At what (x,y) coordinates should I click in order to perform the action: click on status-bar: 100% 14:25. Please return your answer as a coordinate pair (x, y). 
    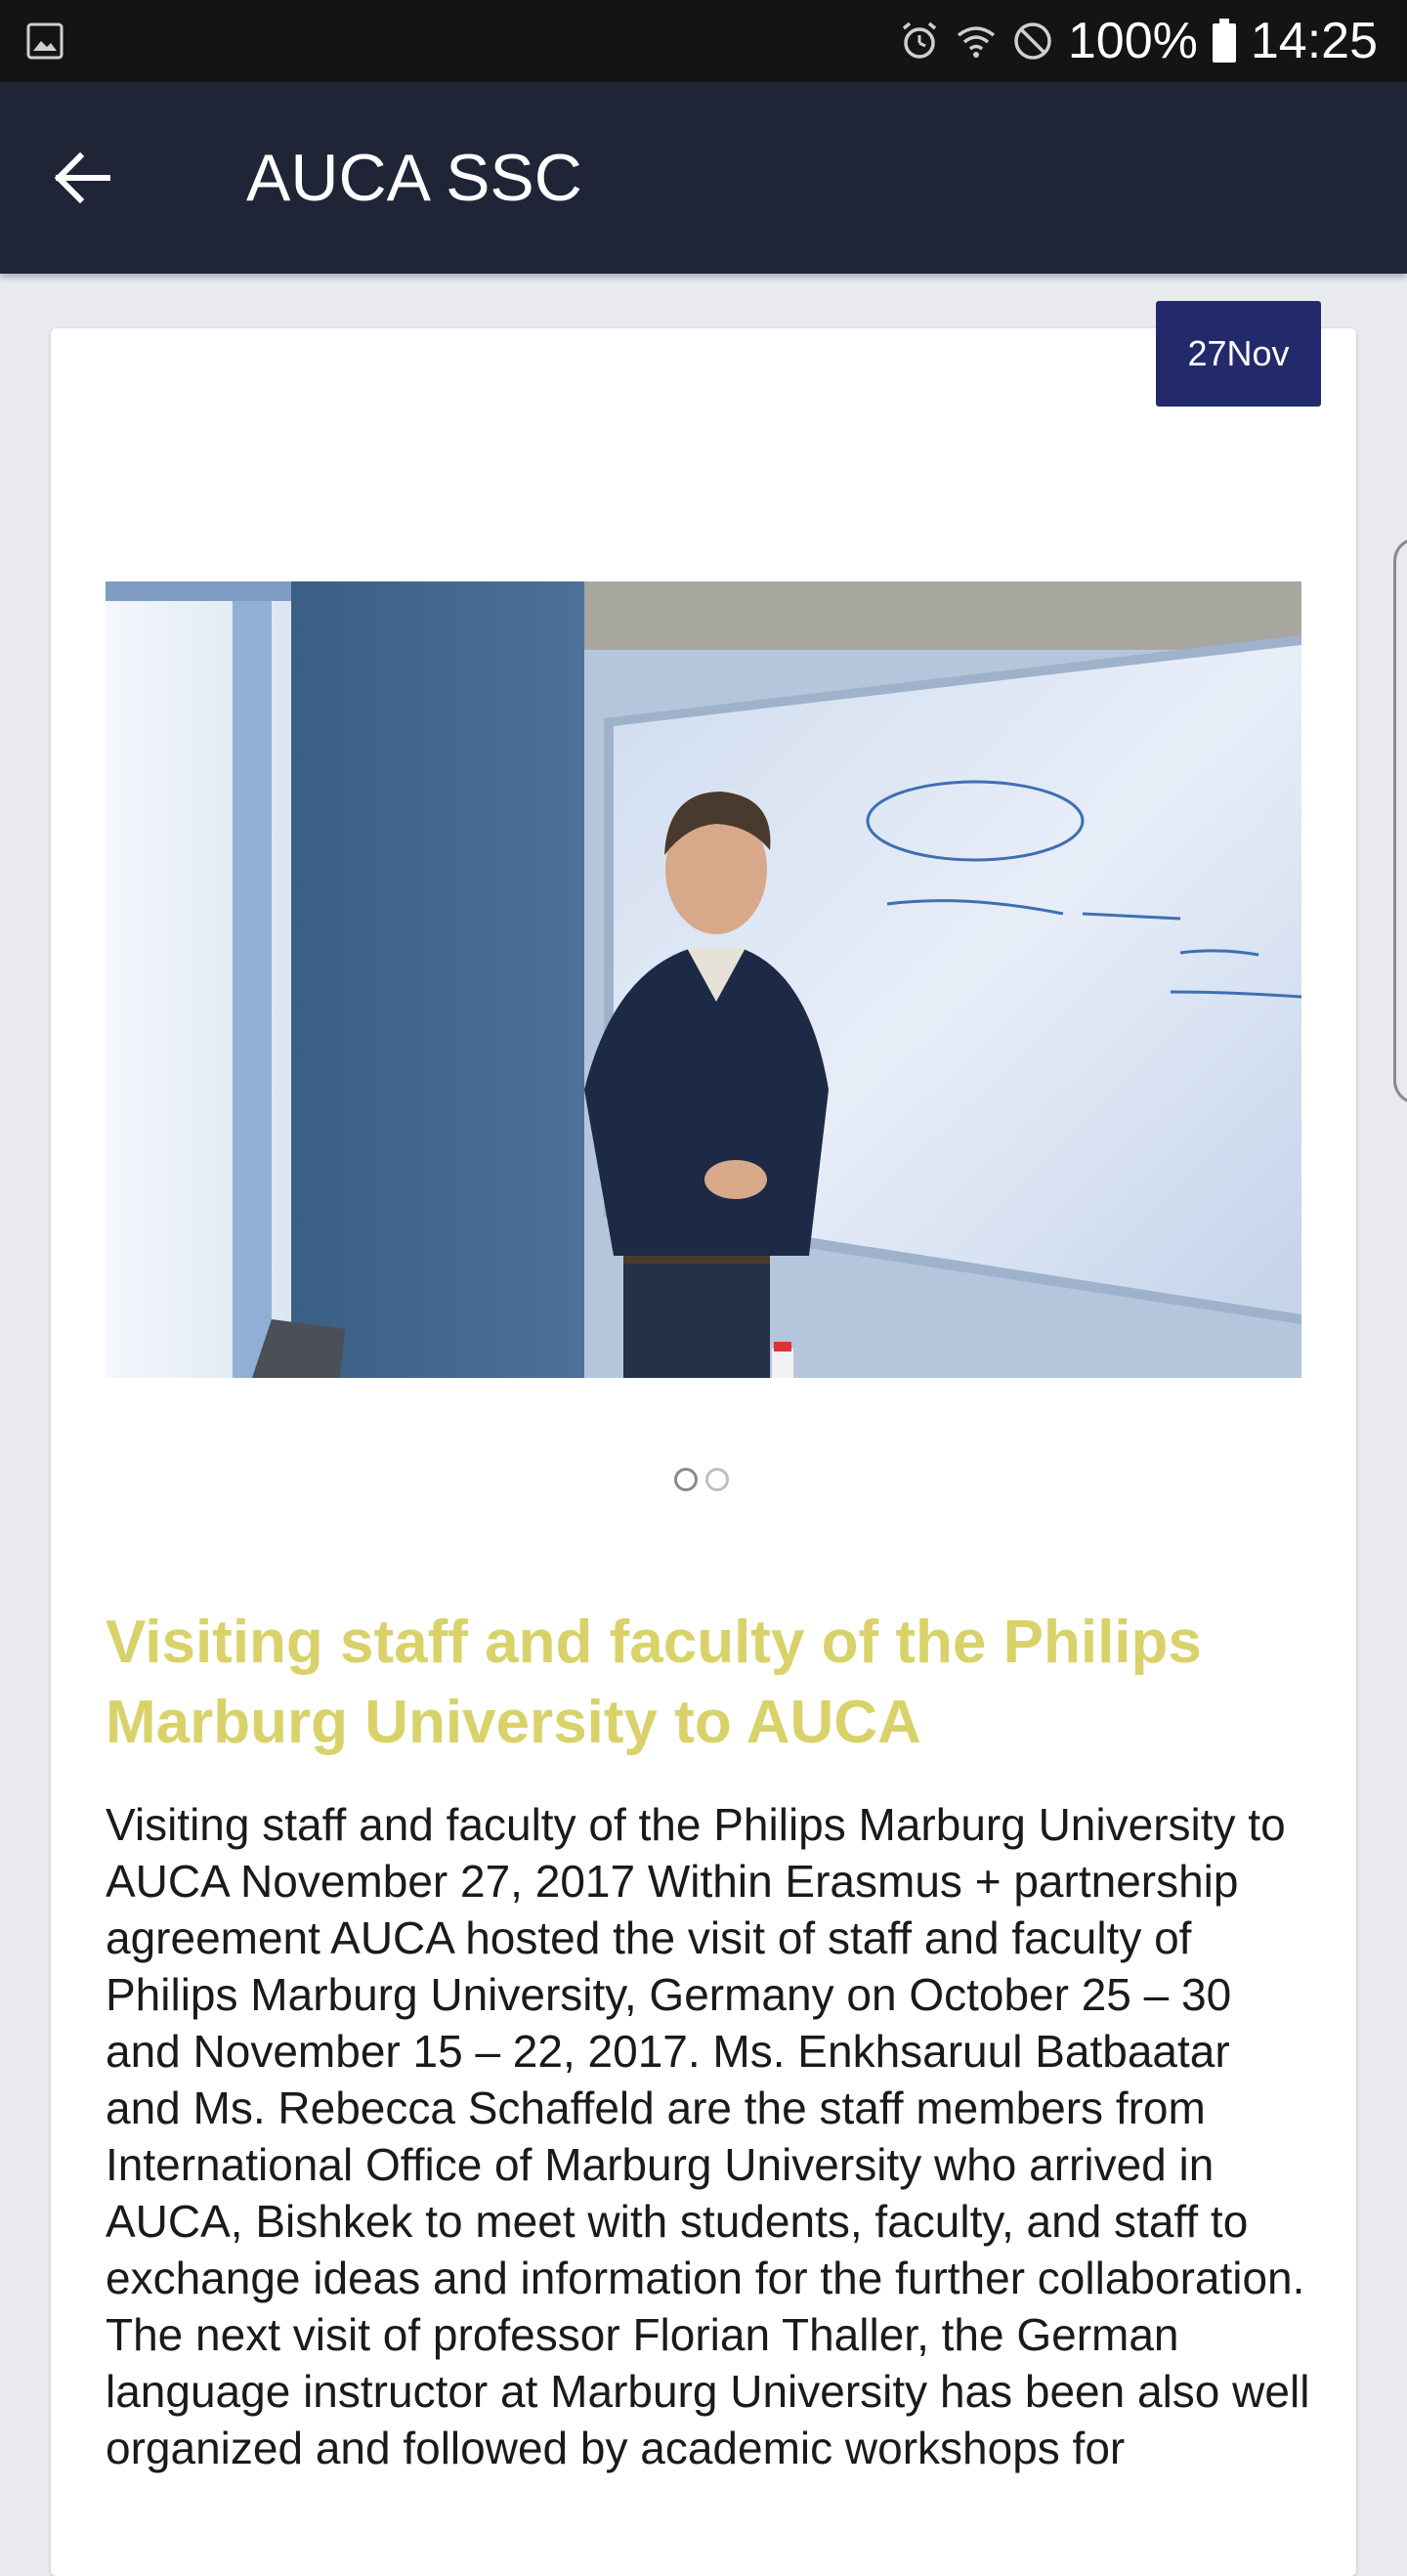
    Looking at the image, I should click on (703, 41).